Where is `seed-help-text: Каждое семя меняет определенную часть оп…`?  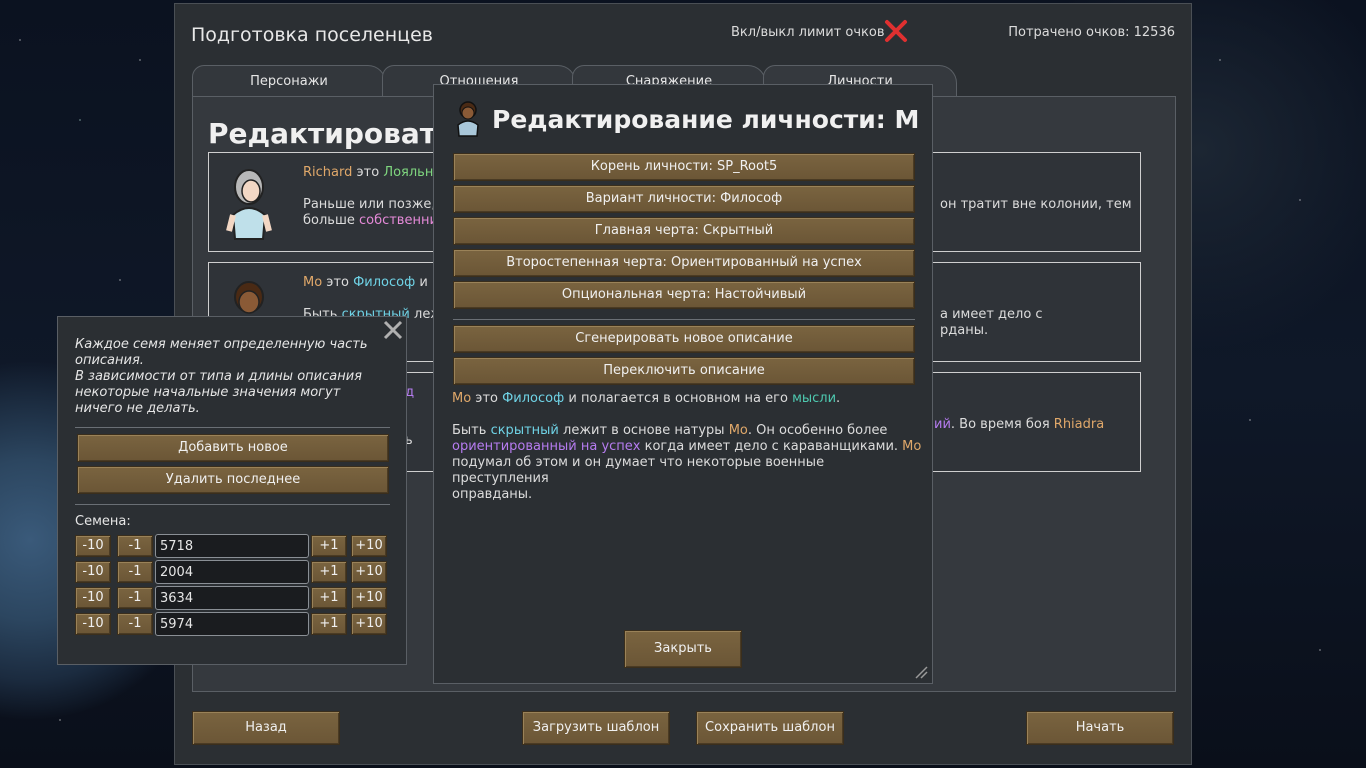 seed-help-text: Каждое семя меняет определенную часть оп… is located at coordinates (221, 376).